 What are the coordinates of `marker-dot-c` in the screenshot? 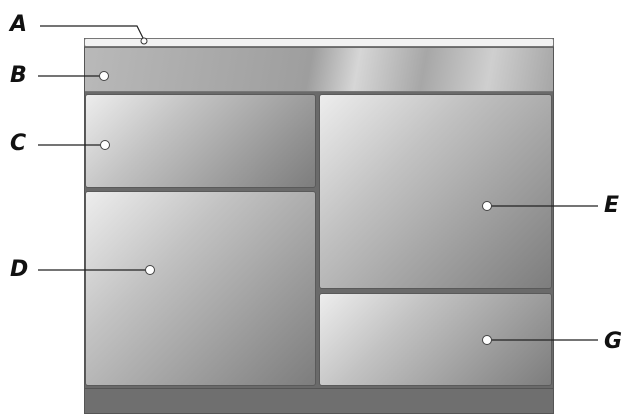 It's located at (105, 145).